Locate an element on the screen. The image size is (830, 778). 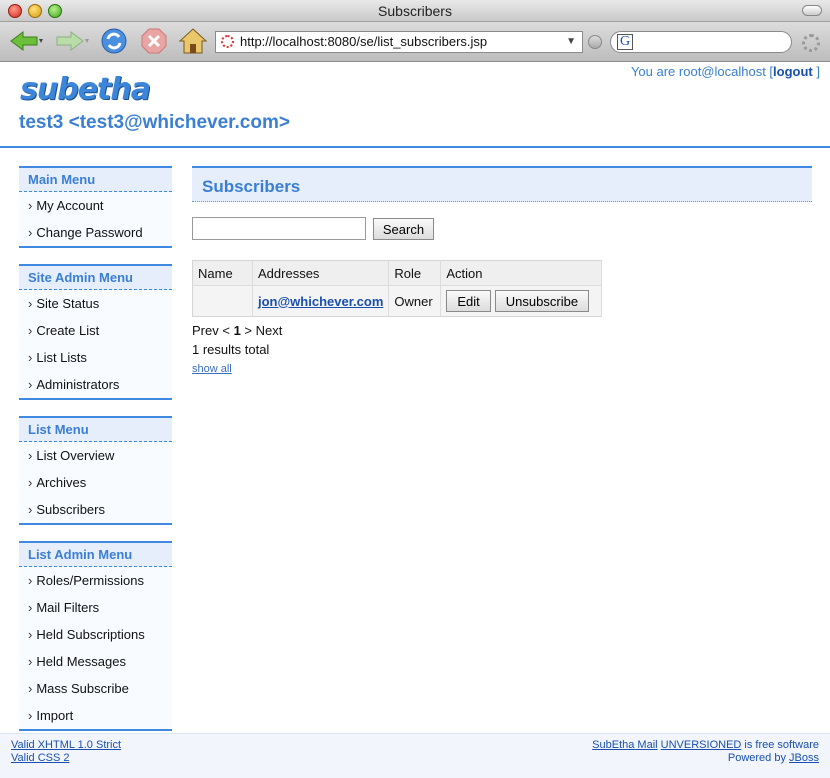
close-window-icon is located at coordinates (15, 11).